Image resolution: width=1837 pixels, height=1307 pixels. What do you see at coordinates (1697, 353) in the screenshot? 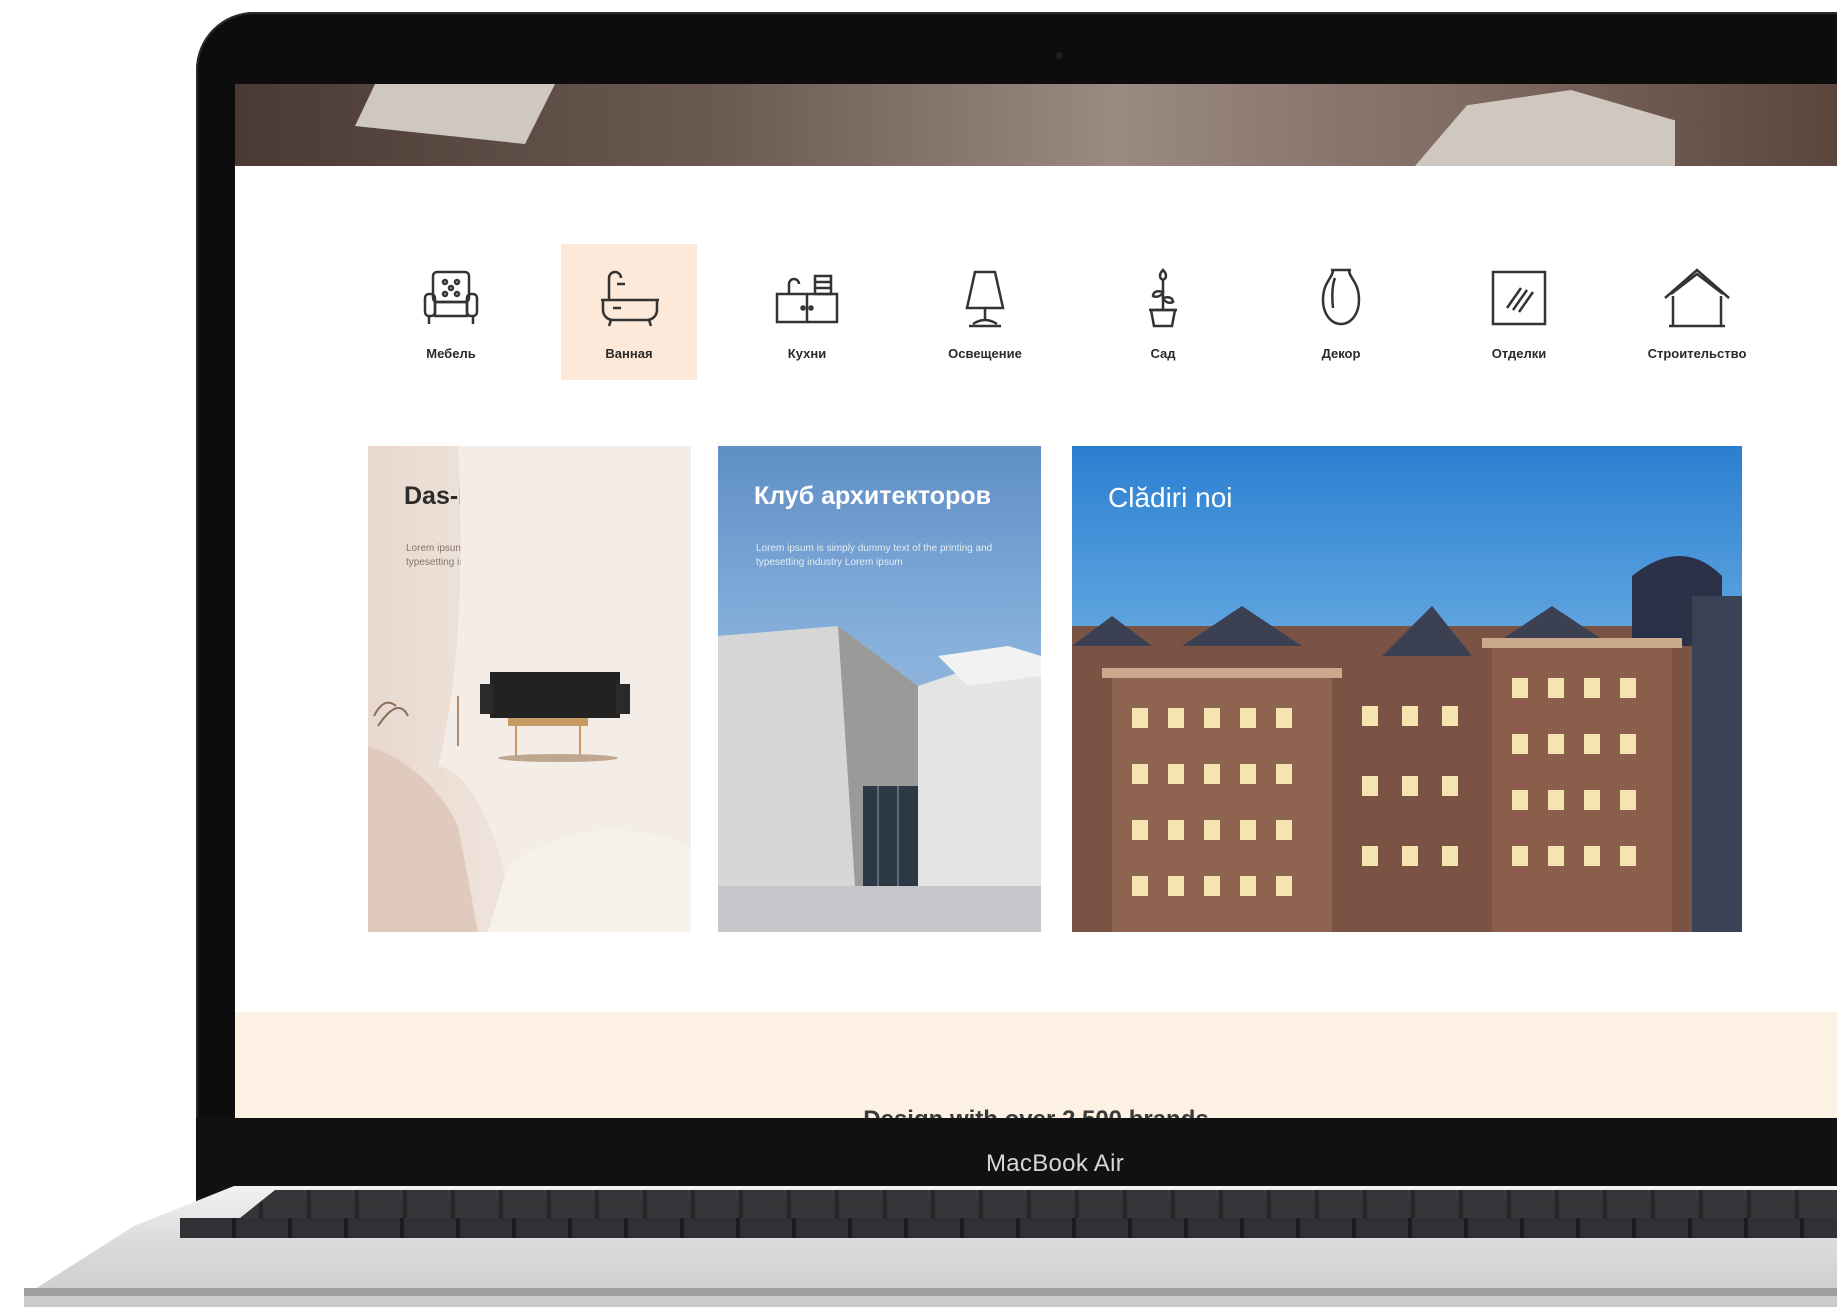
I see `category-label: Строительство` at bounding box center [1697, 353].